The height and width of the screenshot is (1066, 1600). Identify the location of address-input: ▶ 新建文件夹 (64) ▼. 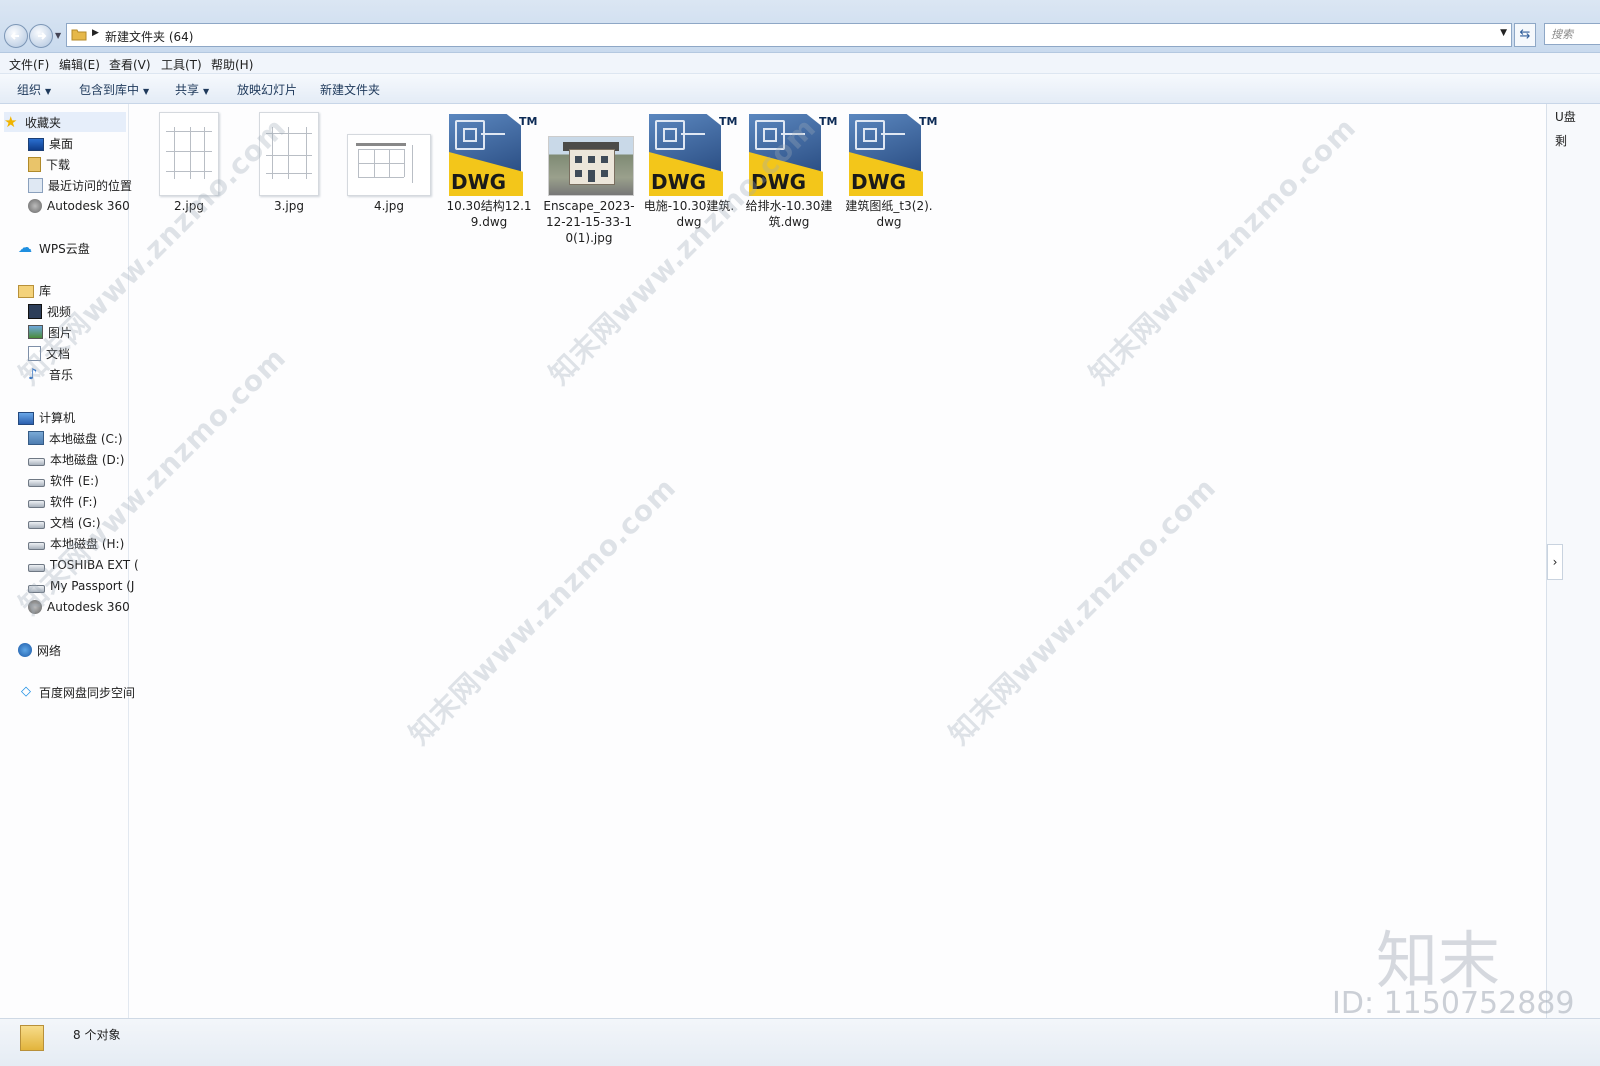
(789, 35).